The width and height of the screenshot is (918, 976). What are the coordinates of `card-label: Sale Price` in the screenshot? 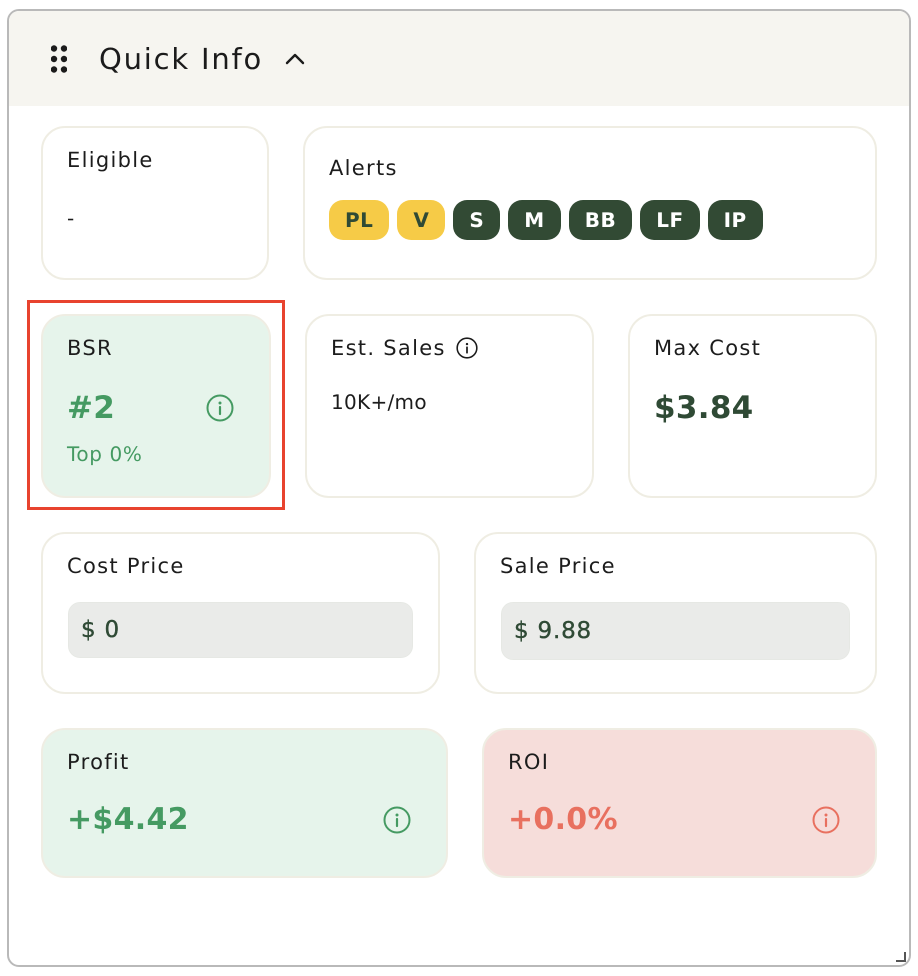 It's located at (558, 566).